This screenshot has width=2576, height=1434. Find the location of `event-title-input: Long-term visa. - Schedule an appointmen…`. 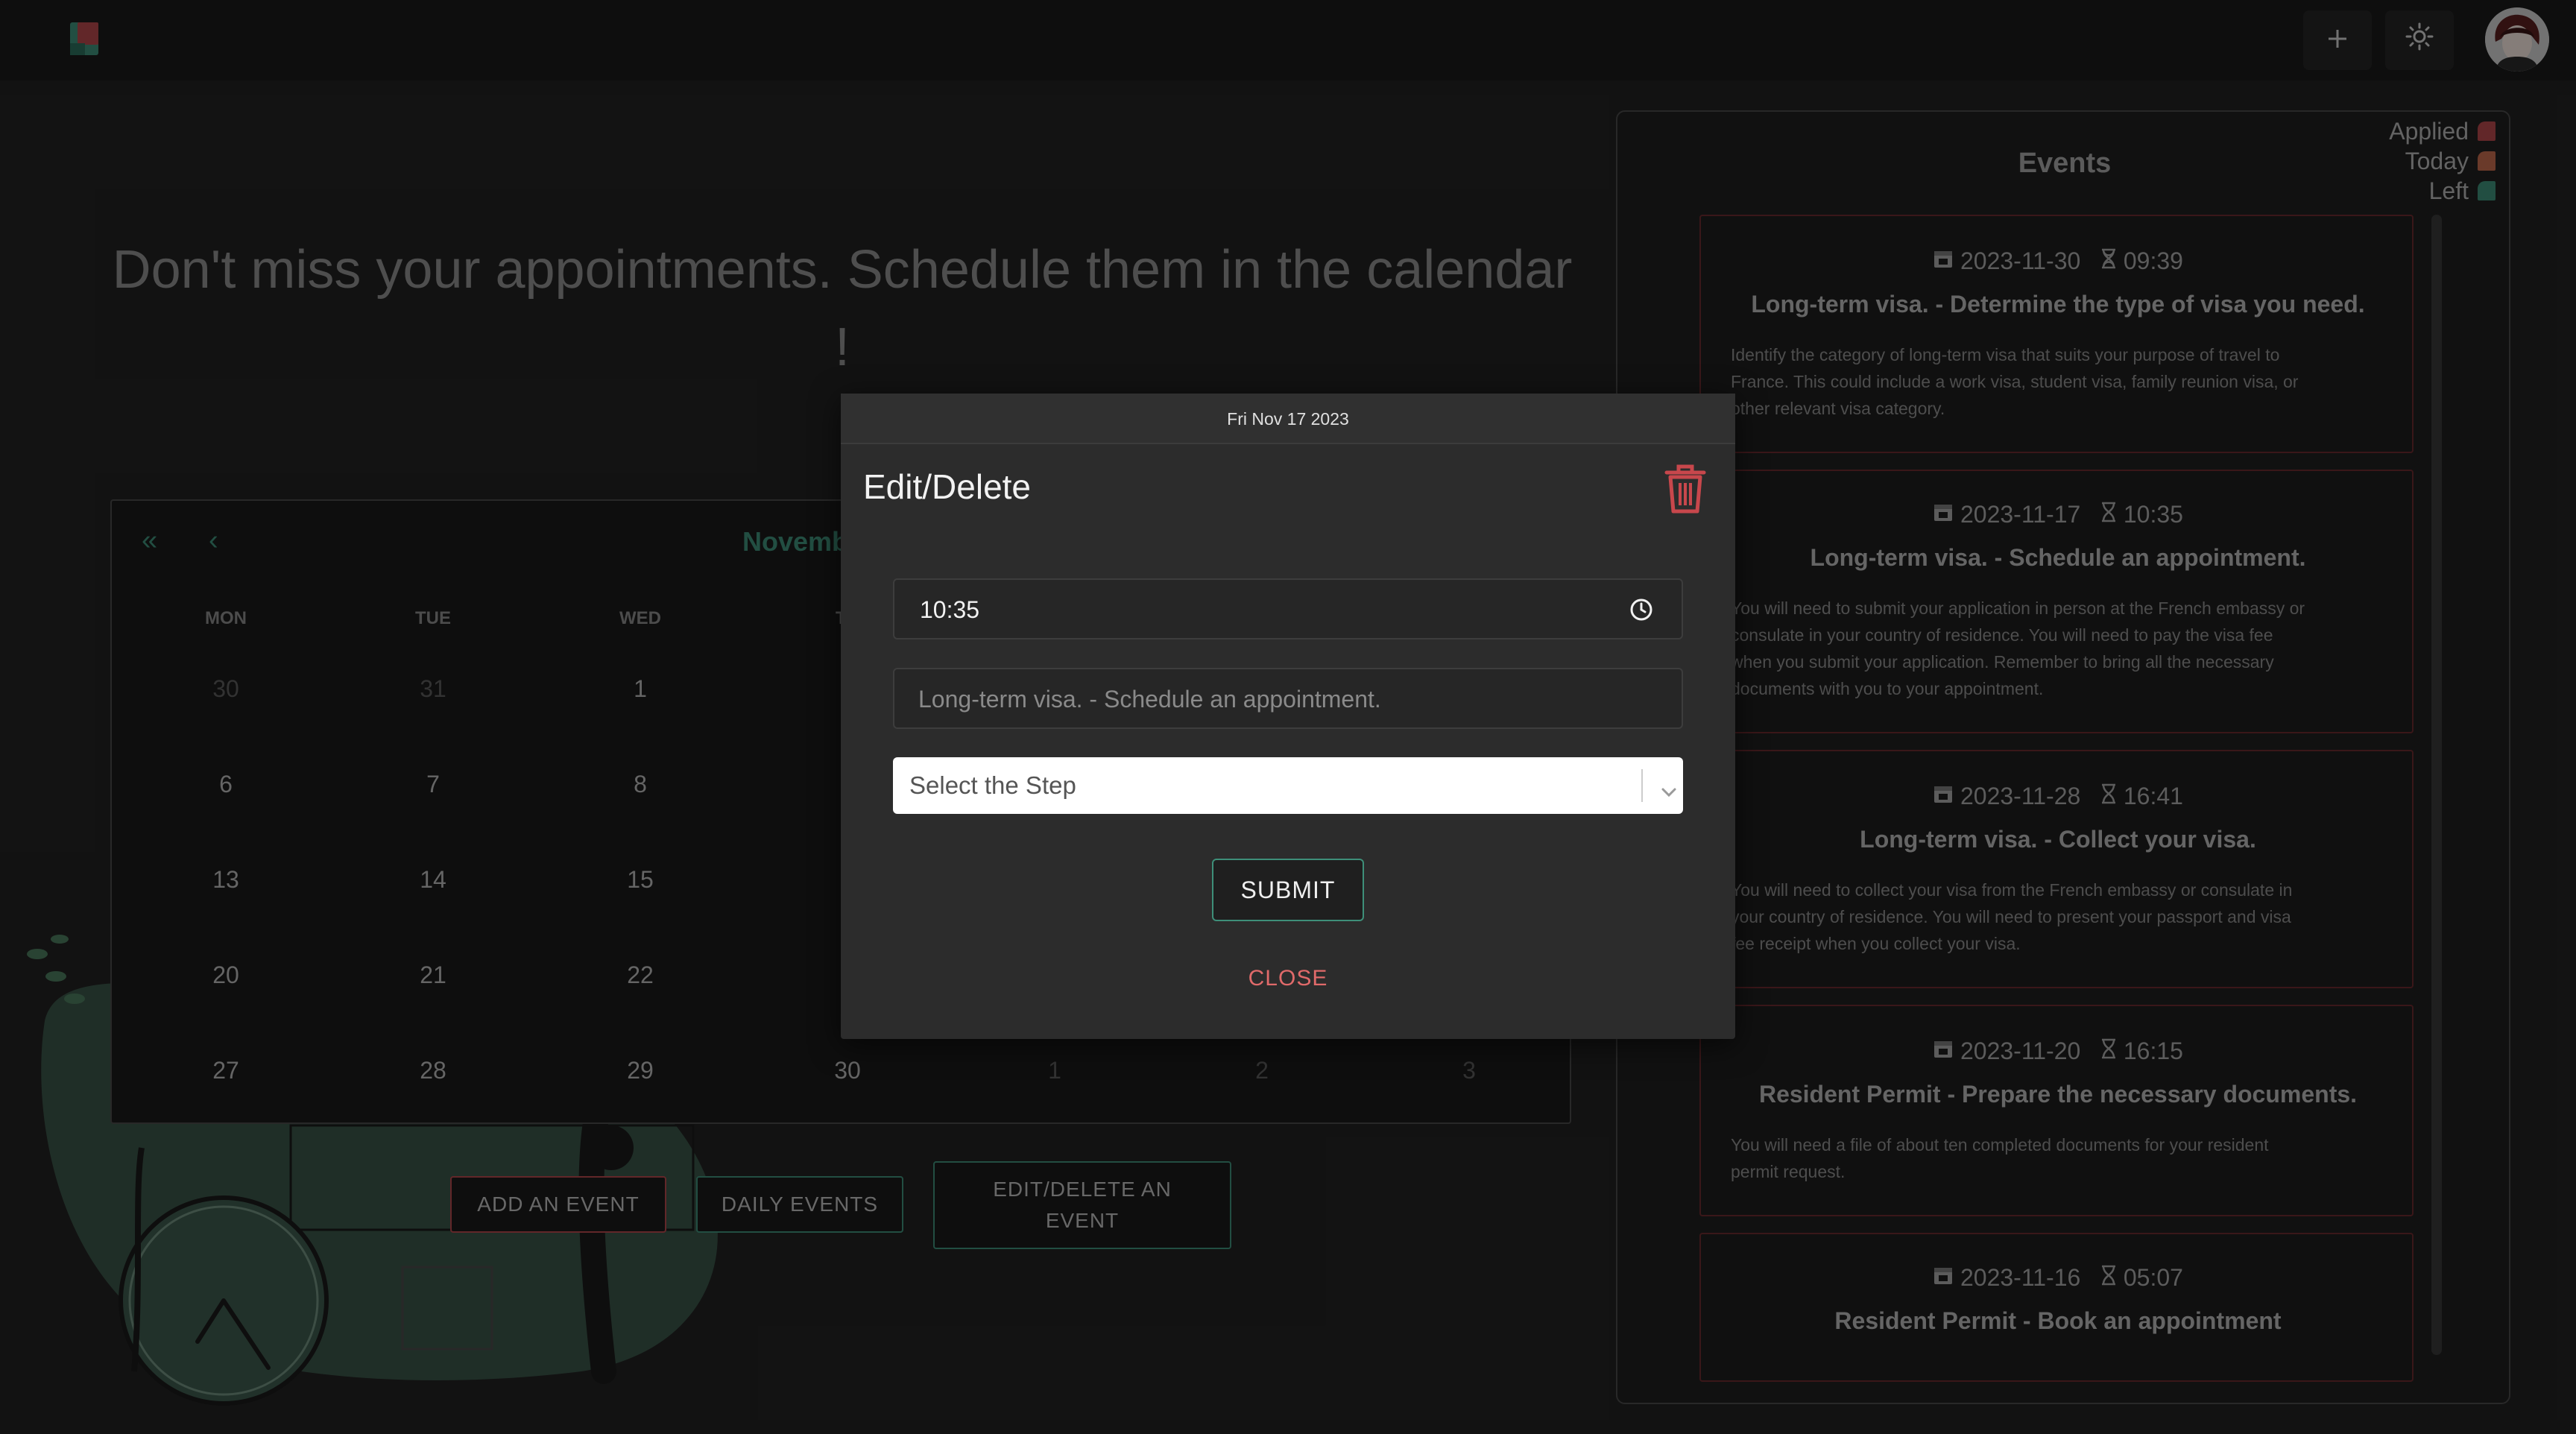

event-title-input: Long-term visa. - Schedule an appointmen… is located at coordinates (1288, 698).